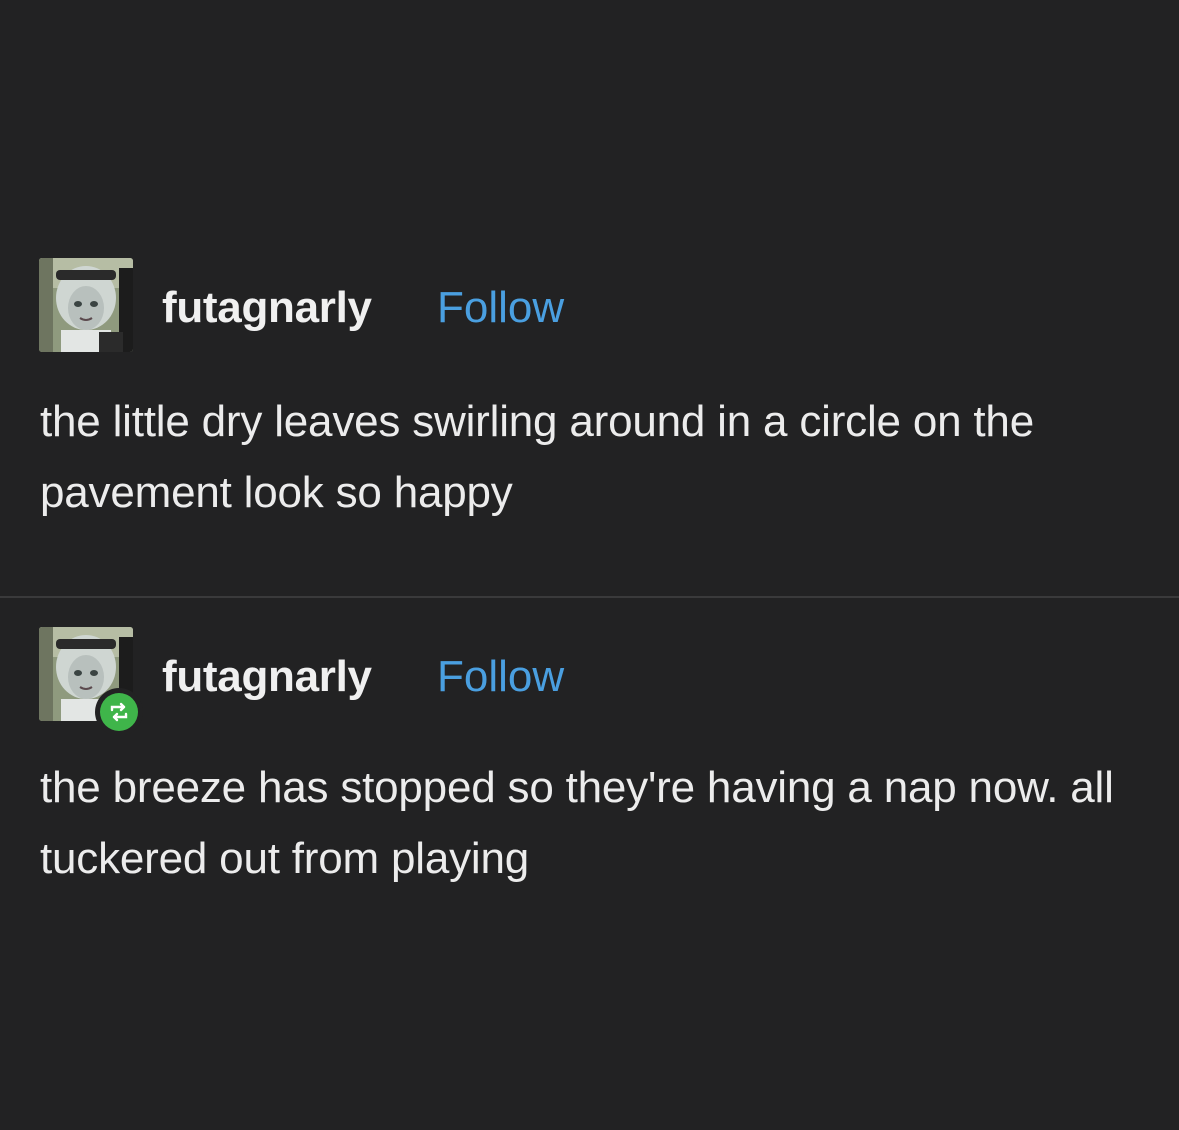 Image resolution: width=1179 pixels, height=1130 pixels. Describe the element at coordinates (589, 597) in the screenshot. I see `post-divider` at that location.